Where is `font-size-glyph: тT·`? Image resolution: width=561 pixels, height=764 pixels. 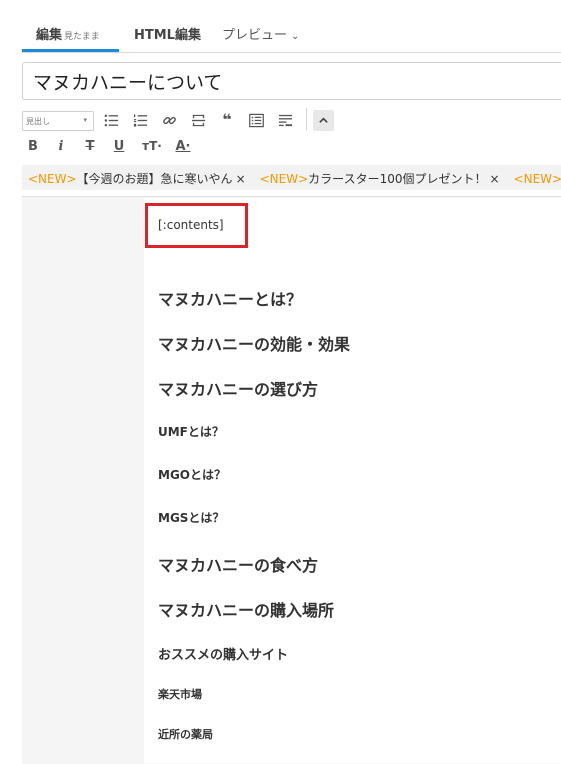 font-size-glyph: тT· is located at coordinates (152, 146).